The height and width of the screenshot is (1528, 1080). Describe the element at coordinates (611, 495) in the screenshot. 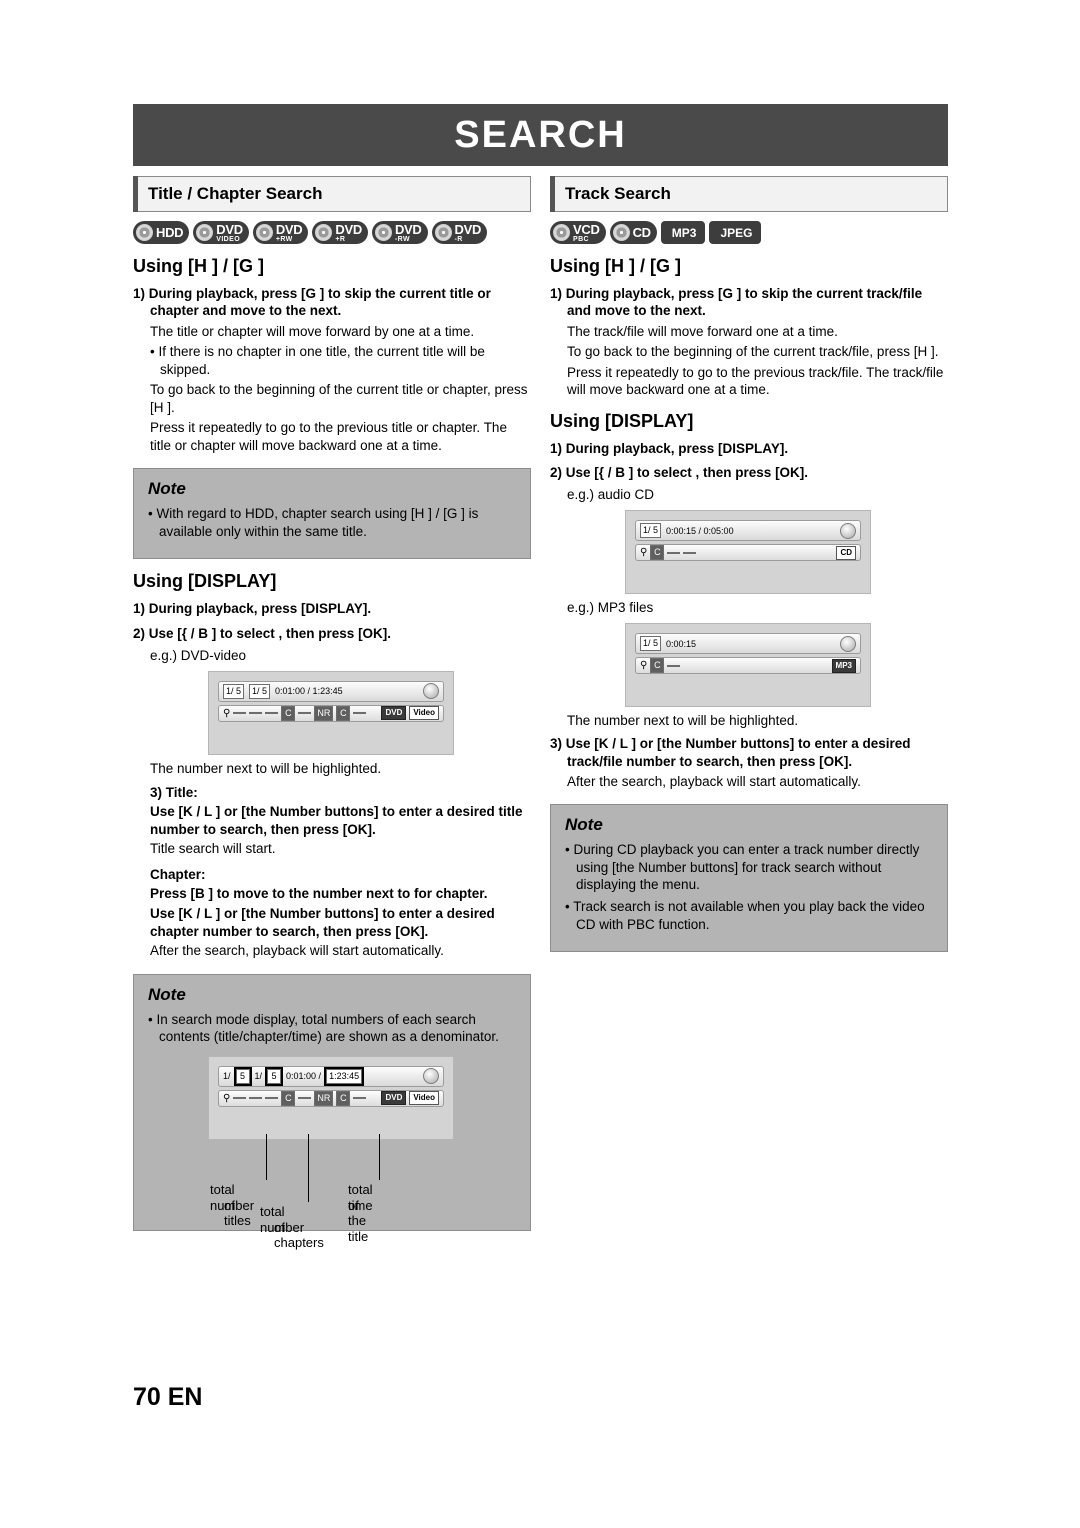

I see `right-example-label-cd: e.g.) audio CD` at that location.